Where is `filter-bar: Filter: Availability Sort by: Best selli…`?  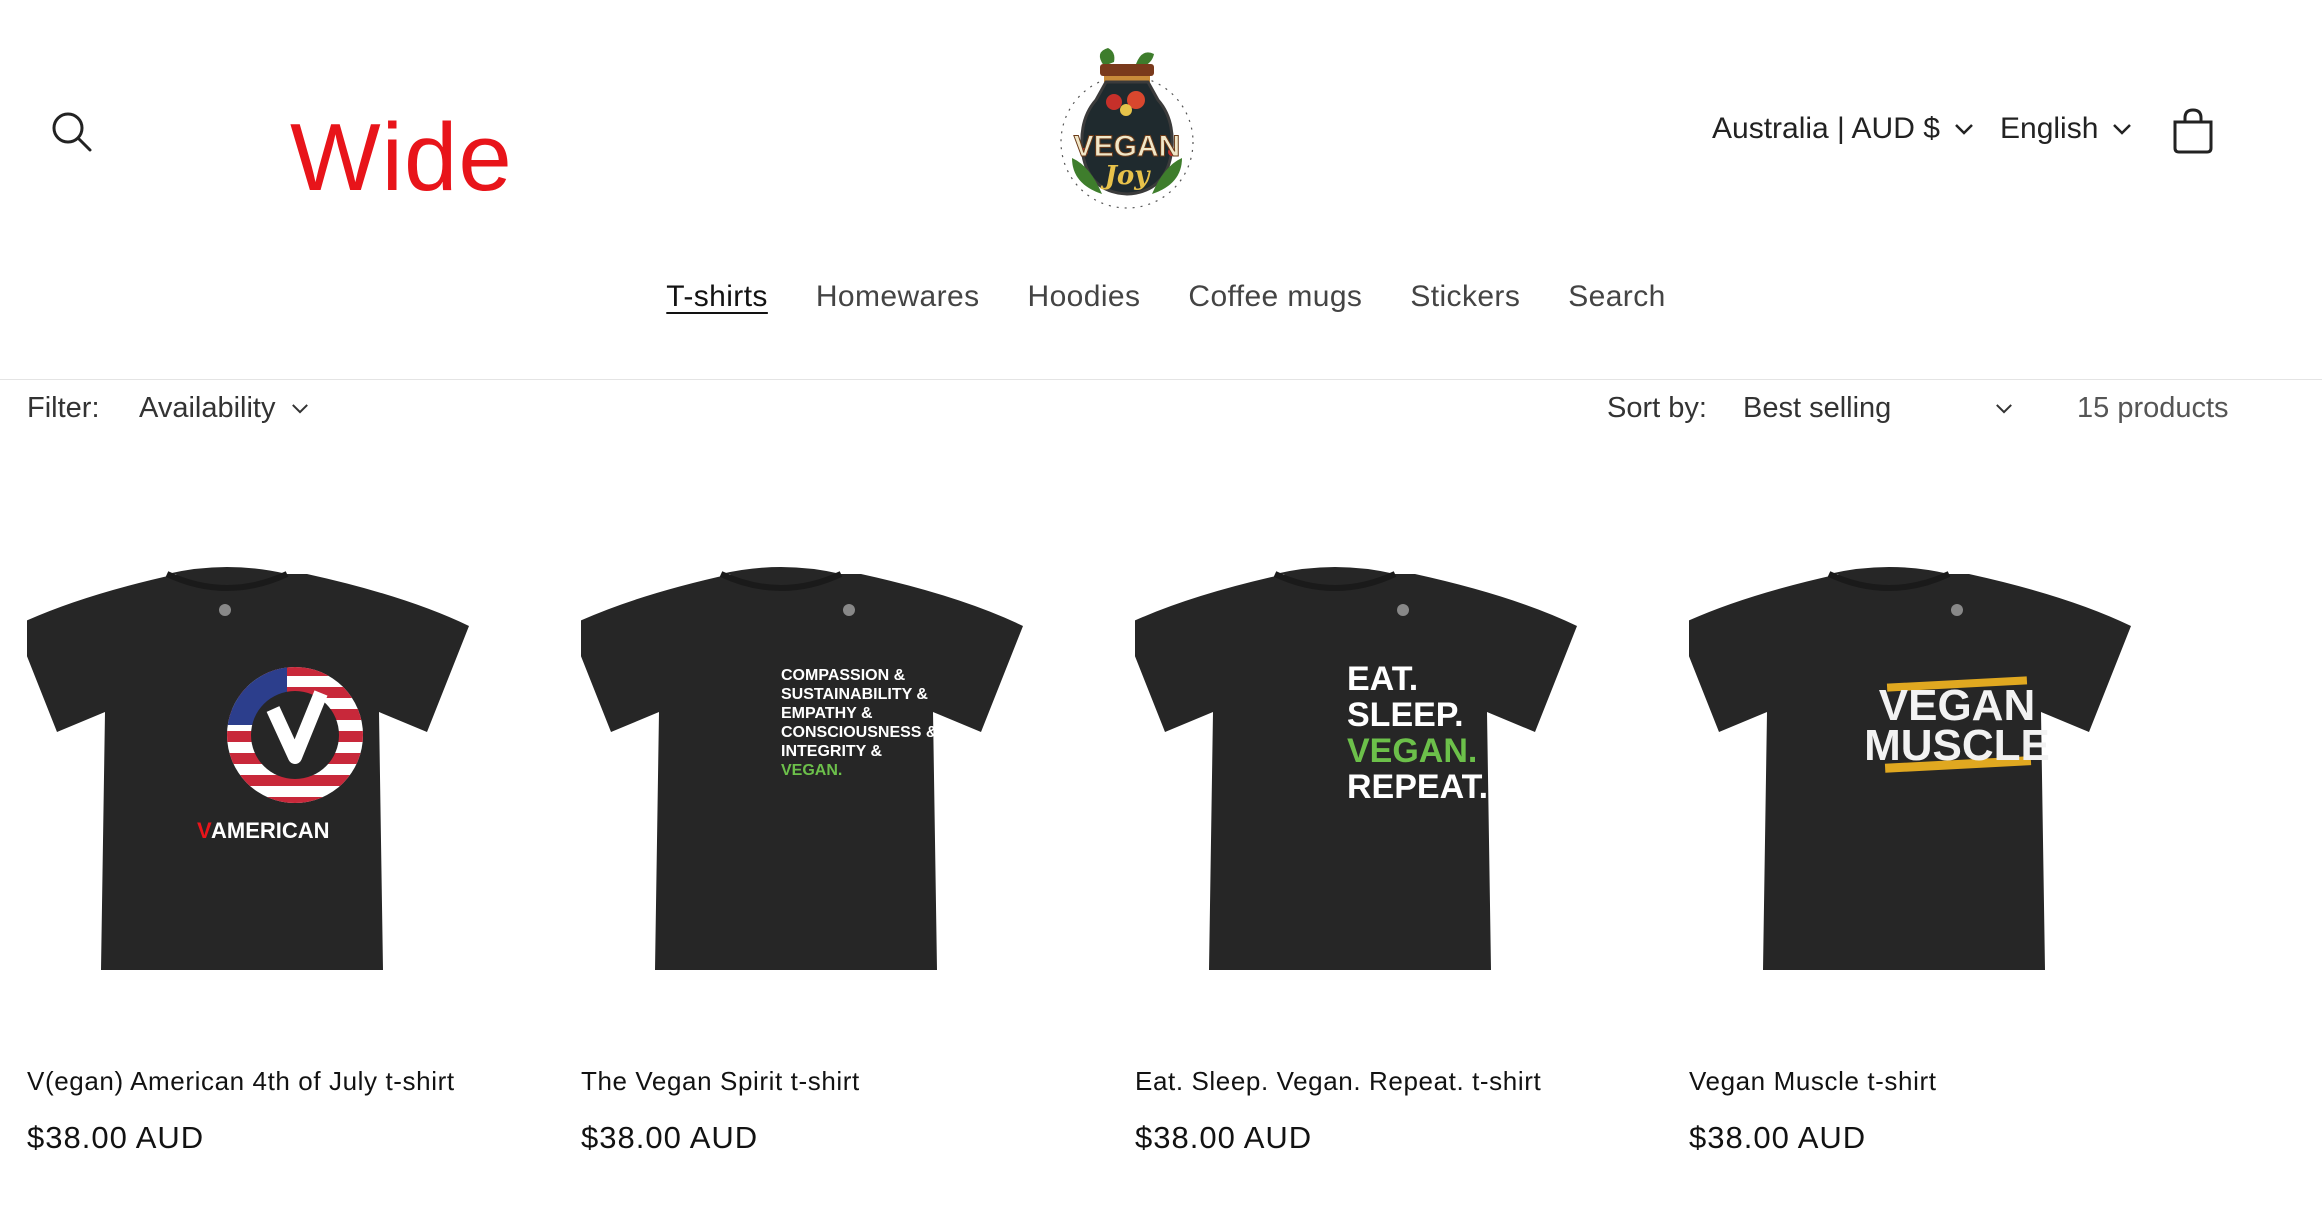 filter-bar: Filter: Availability Sort by: Best selli… is located at coordinates (1161, 411).